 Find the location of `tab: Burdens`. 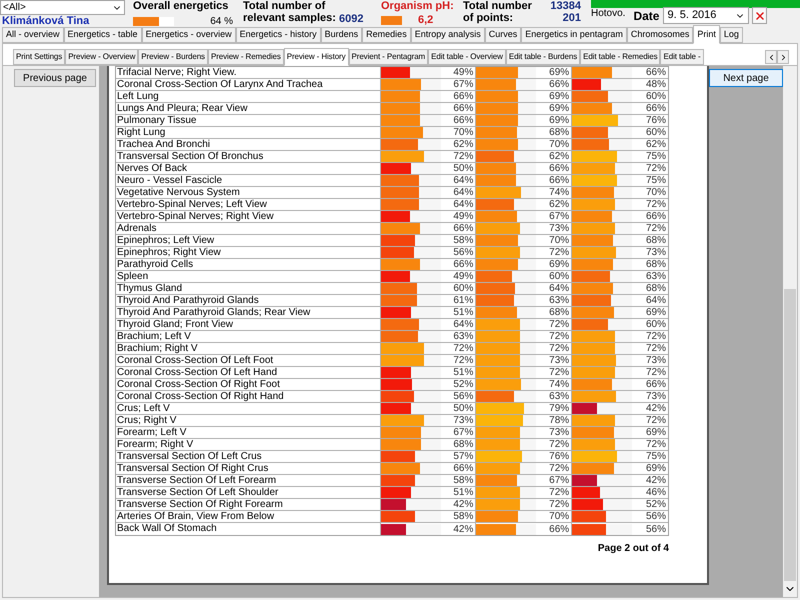

tab: Burdens is located at coordinates (341, 35).